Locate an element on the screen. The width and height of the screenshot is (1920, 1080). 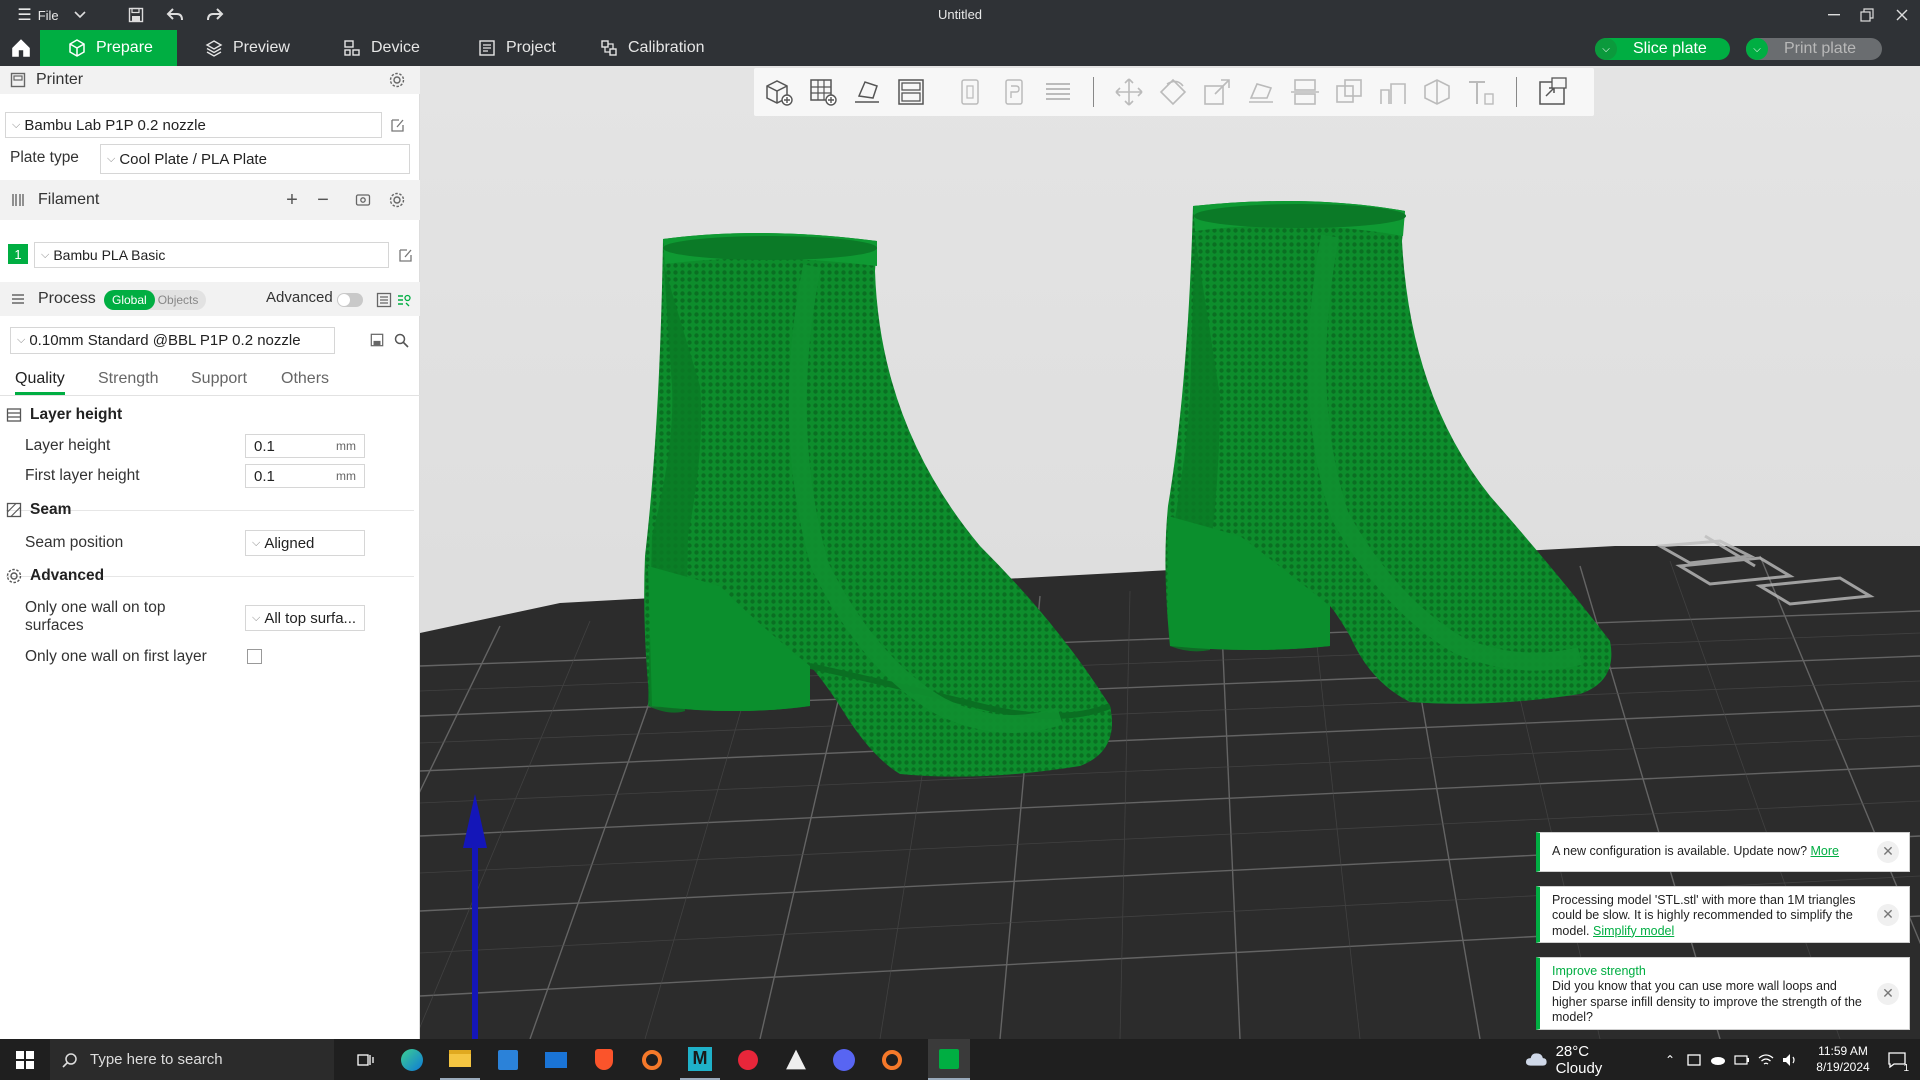
cut-icon is located at coordinates (1305, 92).